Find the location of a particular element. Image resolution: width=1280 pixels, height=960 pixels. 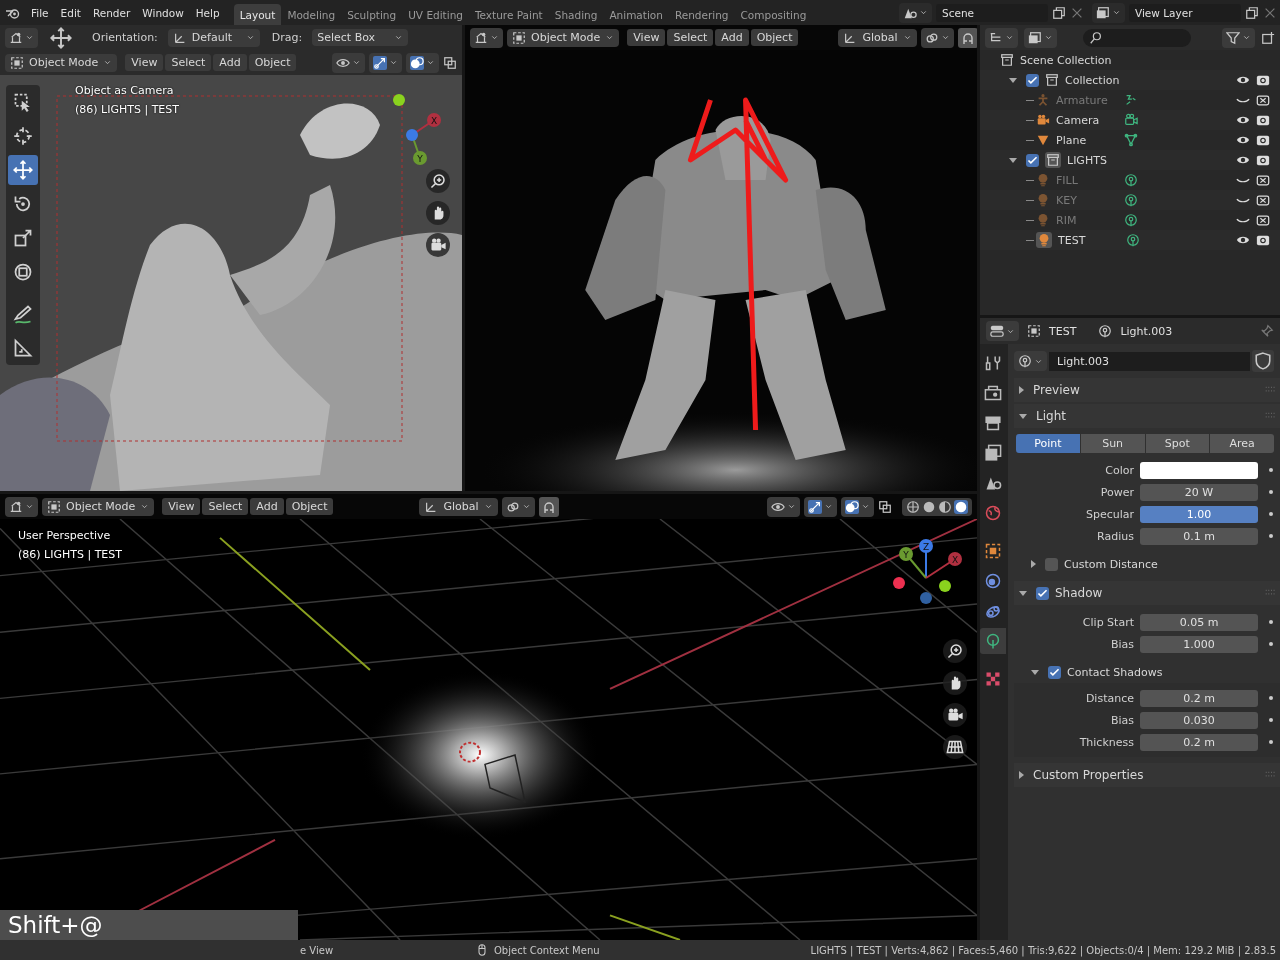

menu-item: Help is located at coordinates (207, 12).